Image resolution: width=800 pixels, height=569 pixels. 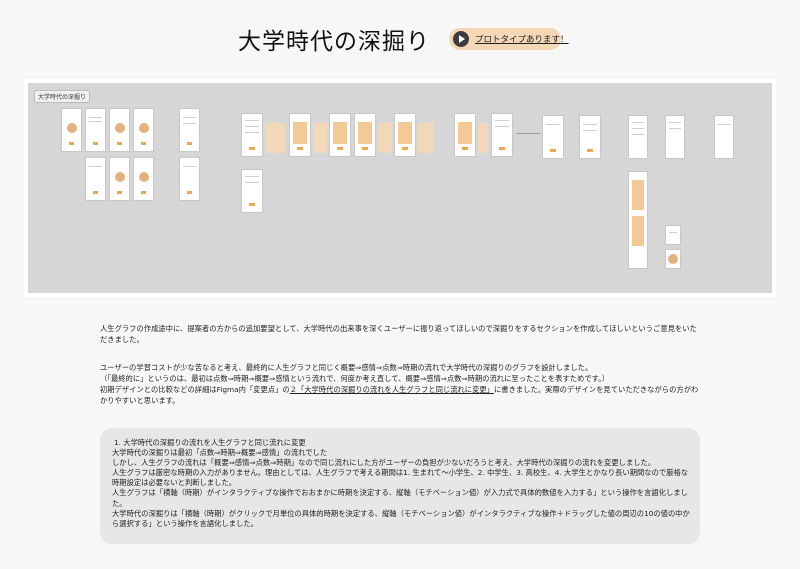 What do you see at coordinates (392, 389) in the screenshot?
I see `change-link: ２「大学時代の深掘りの流れを人生グラフと同じ流れに変更」` at bounding box center [392, 389].